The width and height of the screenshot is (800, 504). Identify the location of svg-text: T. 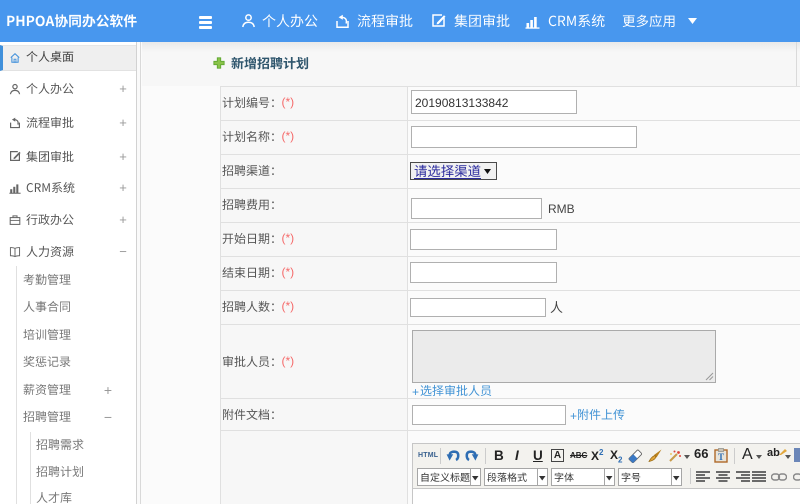
(721, 457).